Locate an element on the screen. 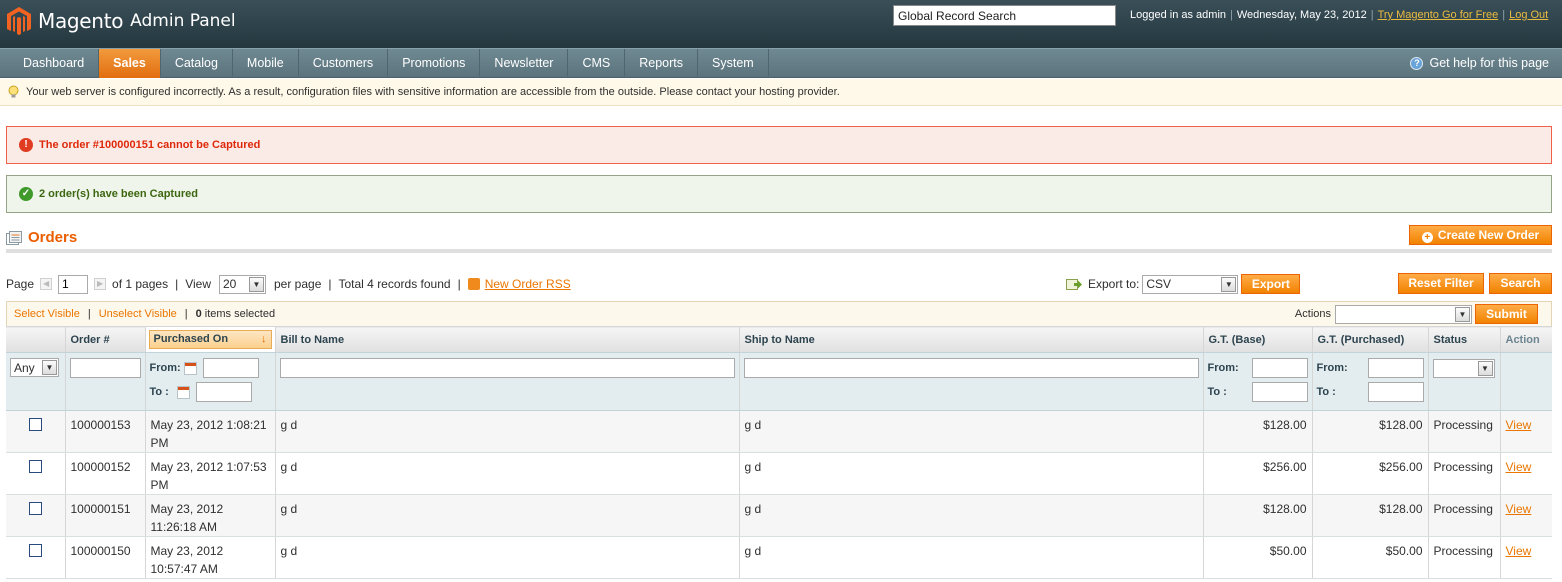 The width and height of the screenshot is (1562, 582). page-number-input is located at coordinates (73, 284).